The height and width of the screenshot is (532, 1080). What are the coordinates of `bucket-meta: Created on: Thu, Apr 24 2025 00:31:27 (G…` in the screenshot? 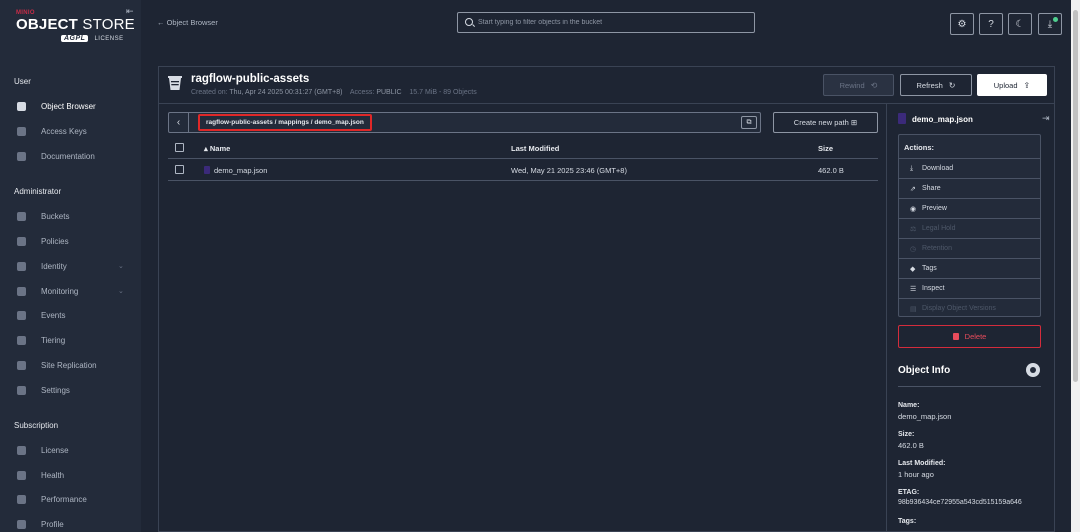 It's located at (334, 92).